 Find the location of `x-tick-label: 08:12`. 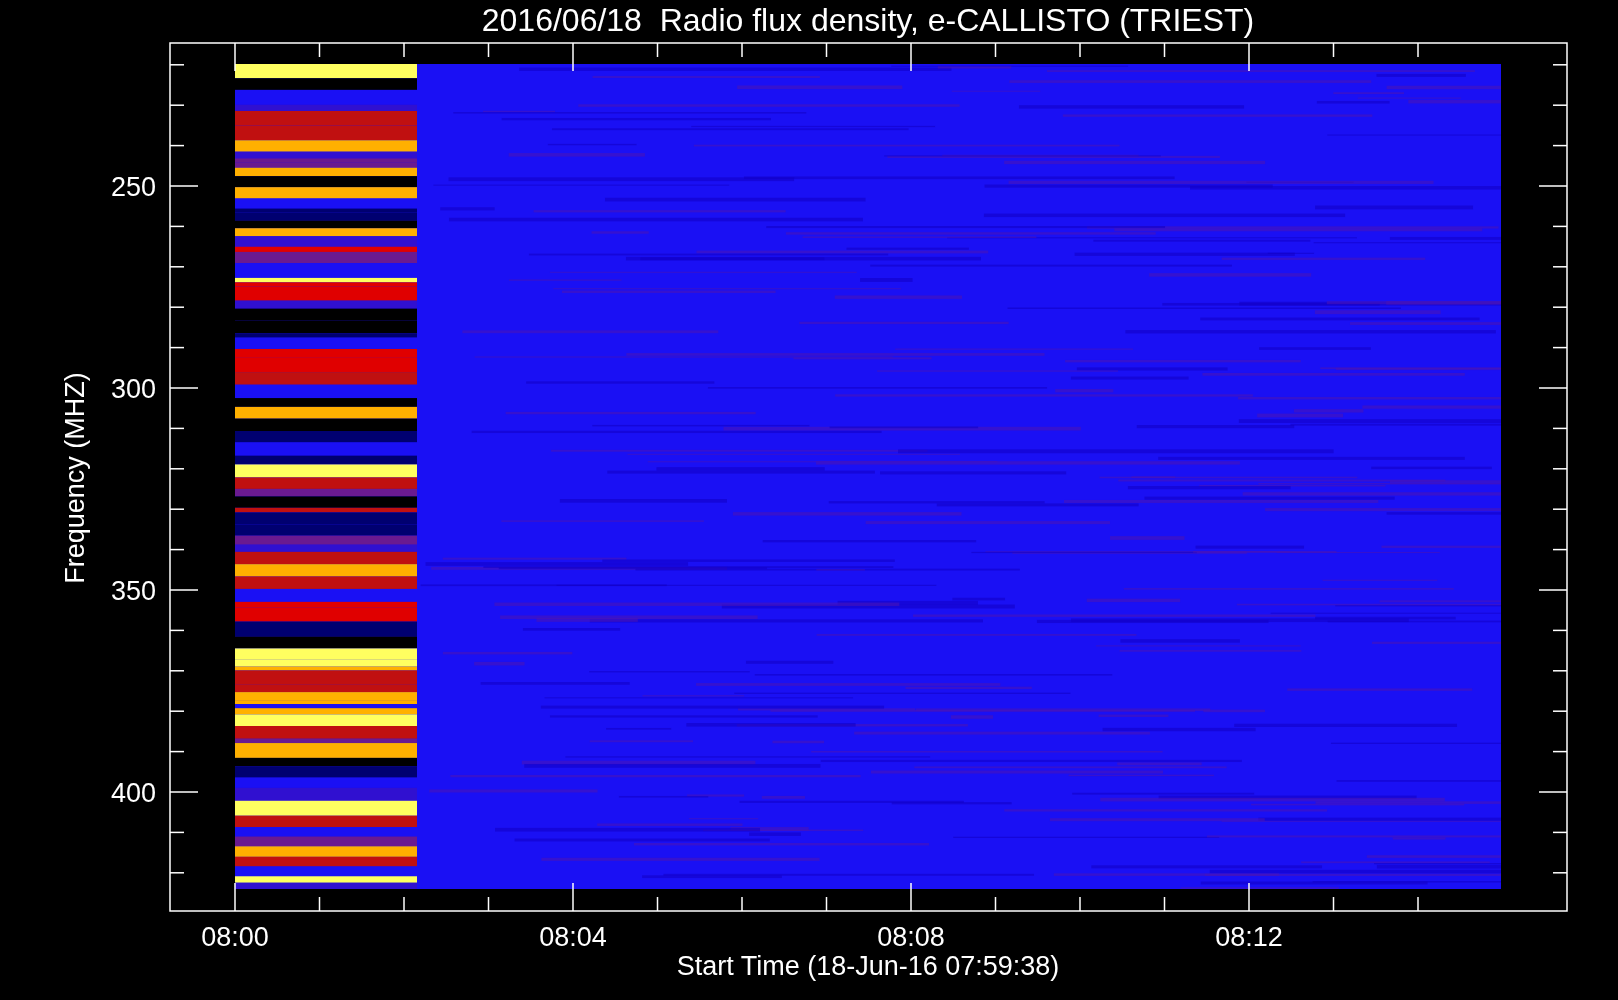

x-tick-label: 08:12 is located at coordinates (1249, 937).